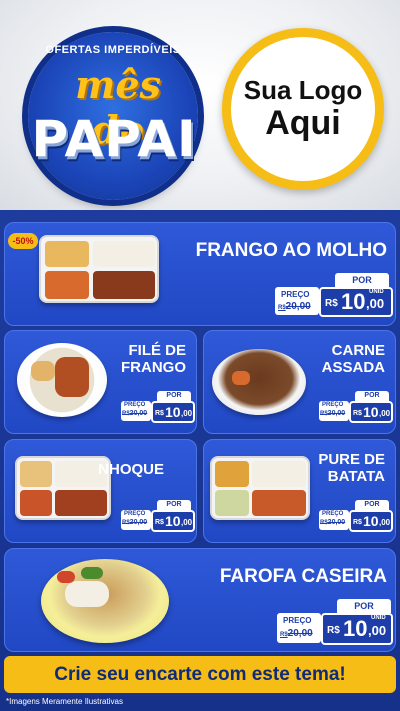 This screenshot has width=400, height=711. What do you see at coordinates (303, 576) in the screenshot?
I see `product-title: FAROFA CASEIRA` at bounding box center [303, 576].